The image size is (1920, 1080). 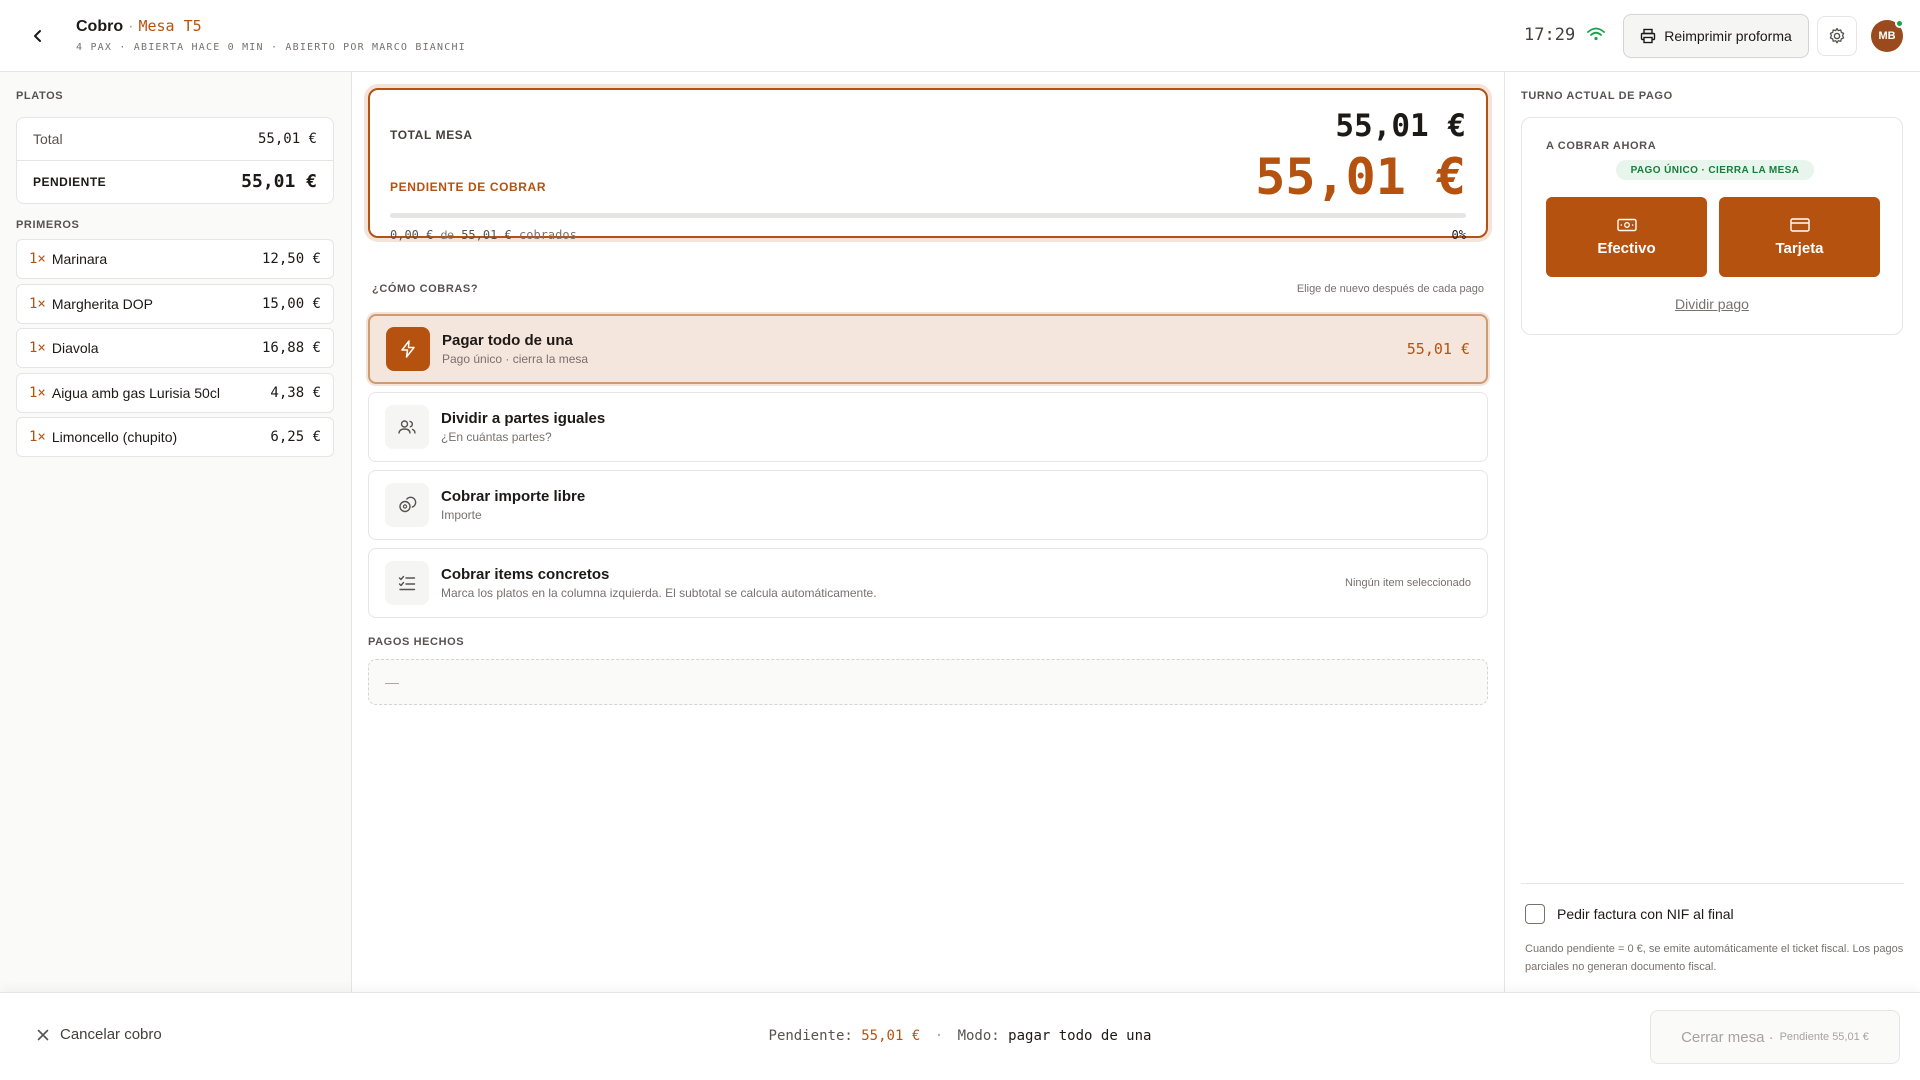 I want to click on progress-caption: 0,00 € de 55,01 € cobrados 0%, so click(x=928, y=235).